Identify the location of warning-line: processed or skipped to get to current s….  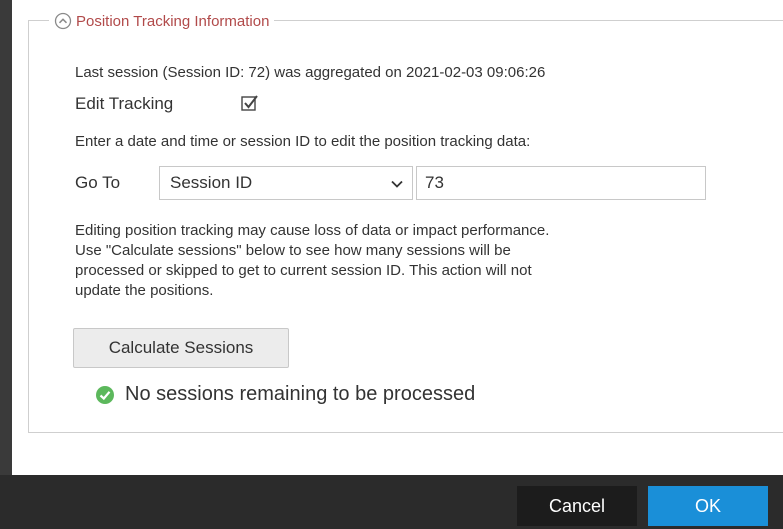
(303, 270).